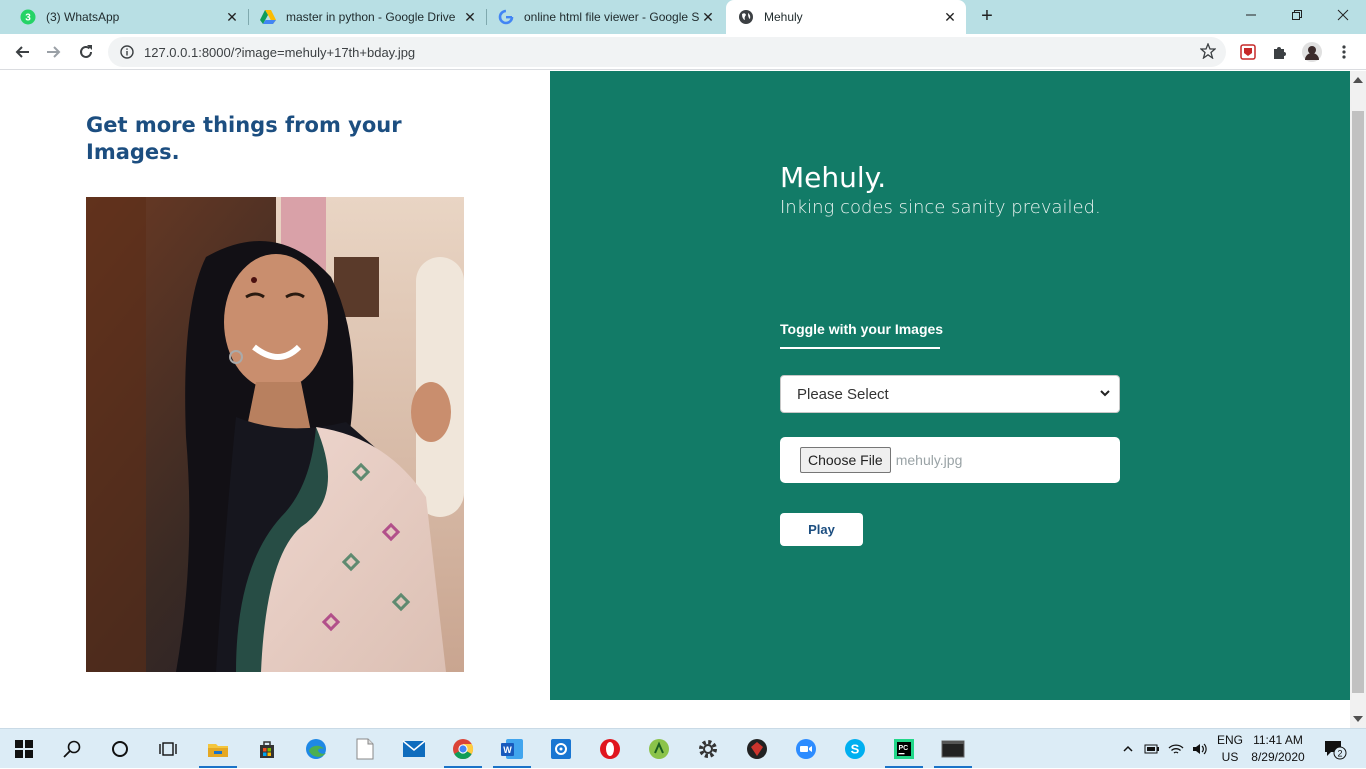  I want to click on back-button, so click(22, 52).